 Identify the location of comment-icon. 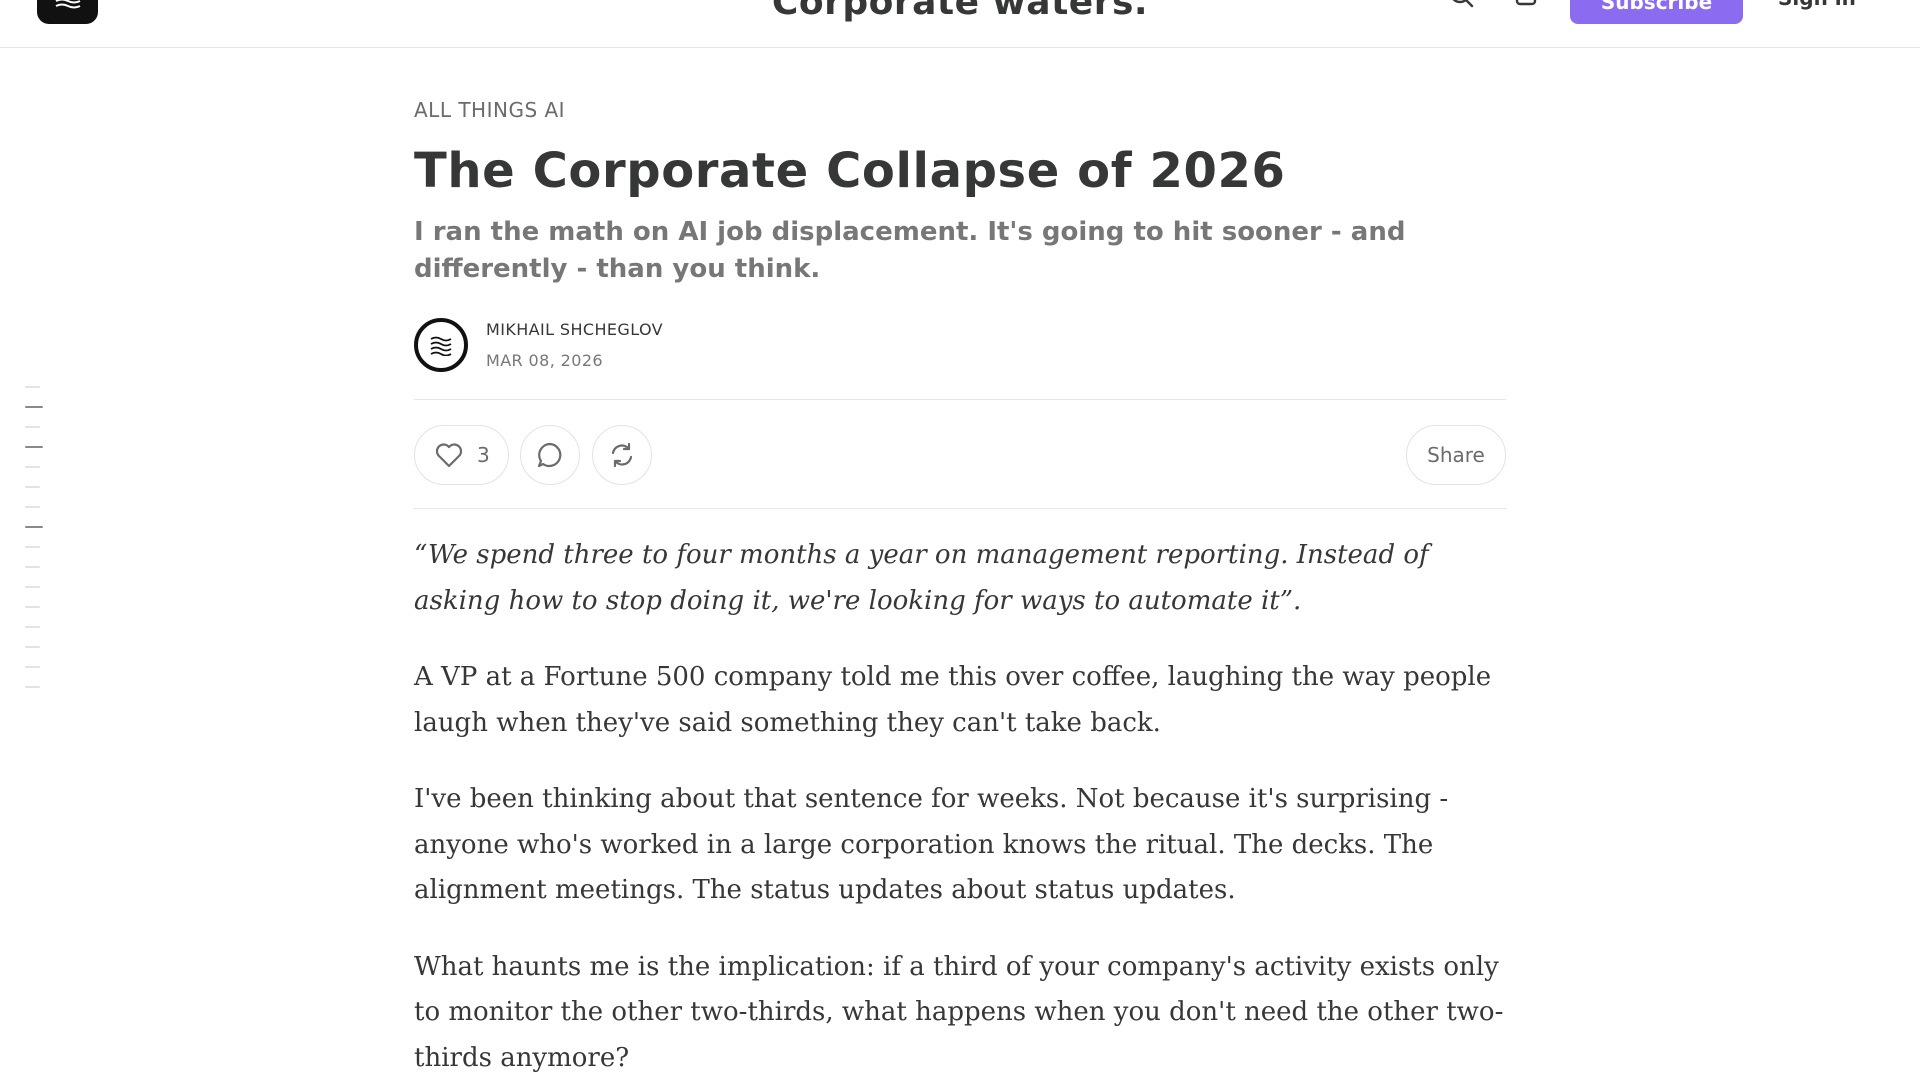
(549, 455).